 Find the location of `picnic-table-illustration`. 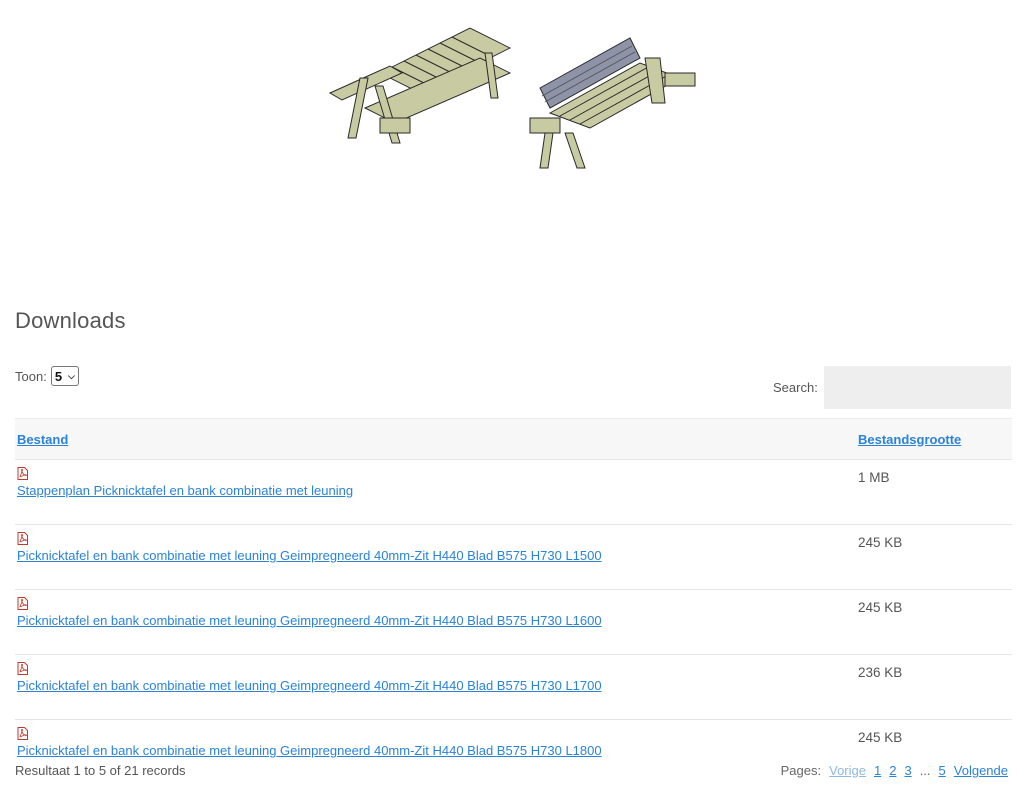

picnic-table-illustration is located at coordinates (512, 98).